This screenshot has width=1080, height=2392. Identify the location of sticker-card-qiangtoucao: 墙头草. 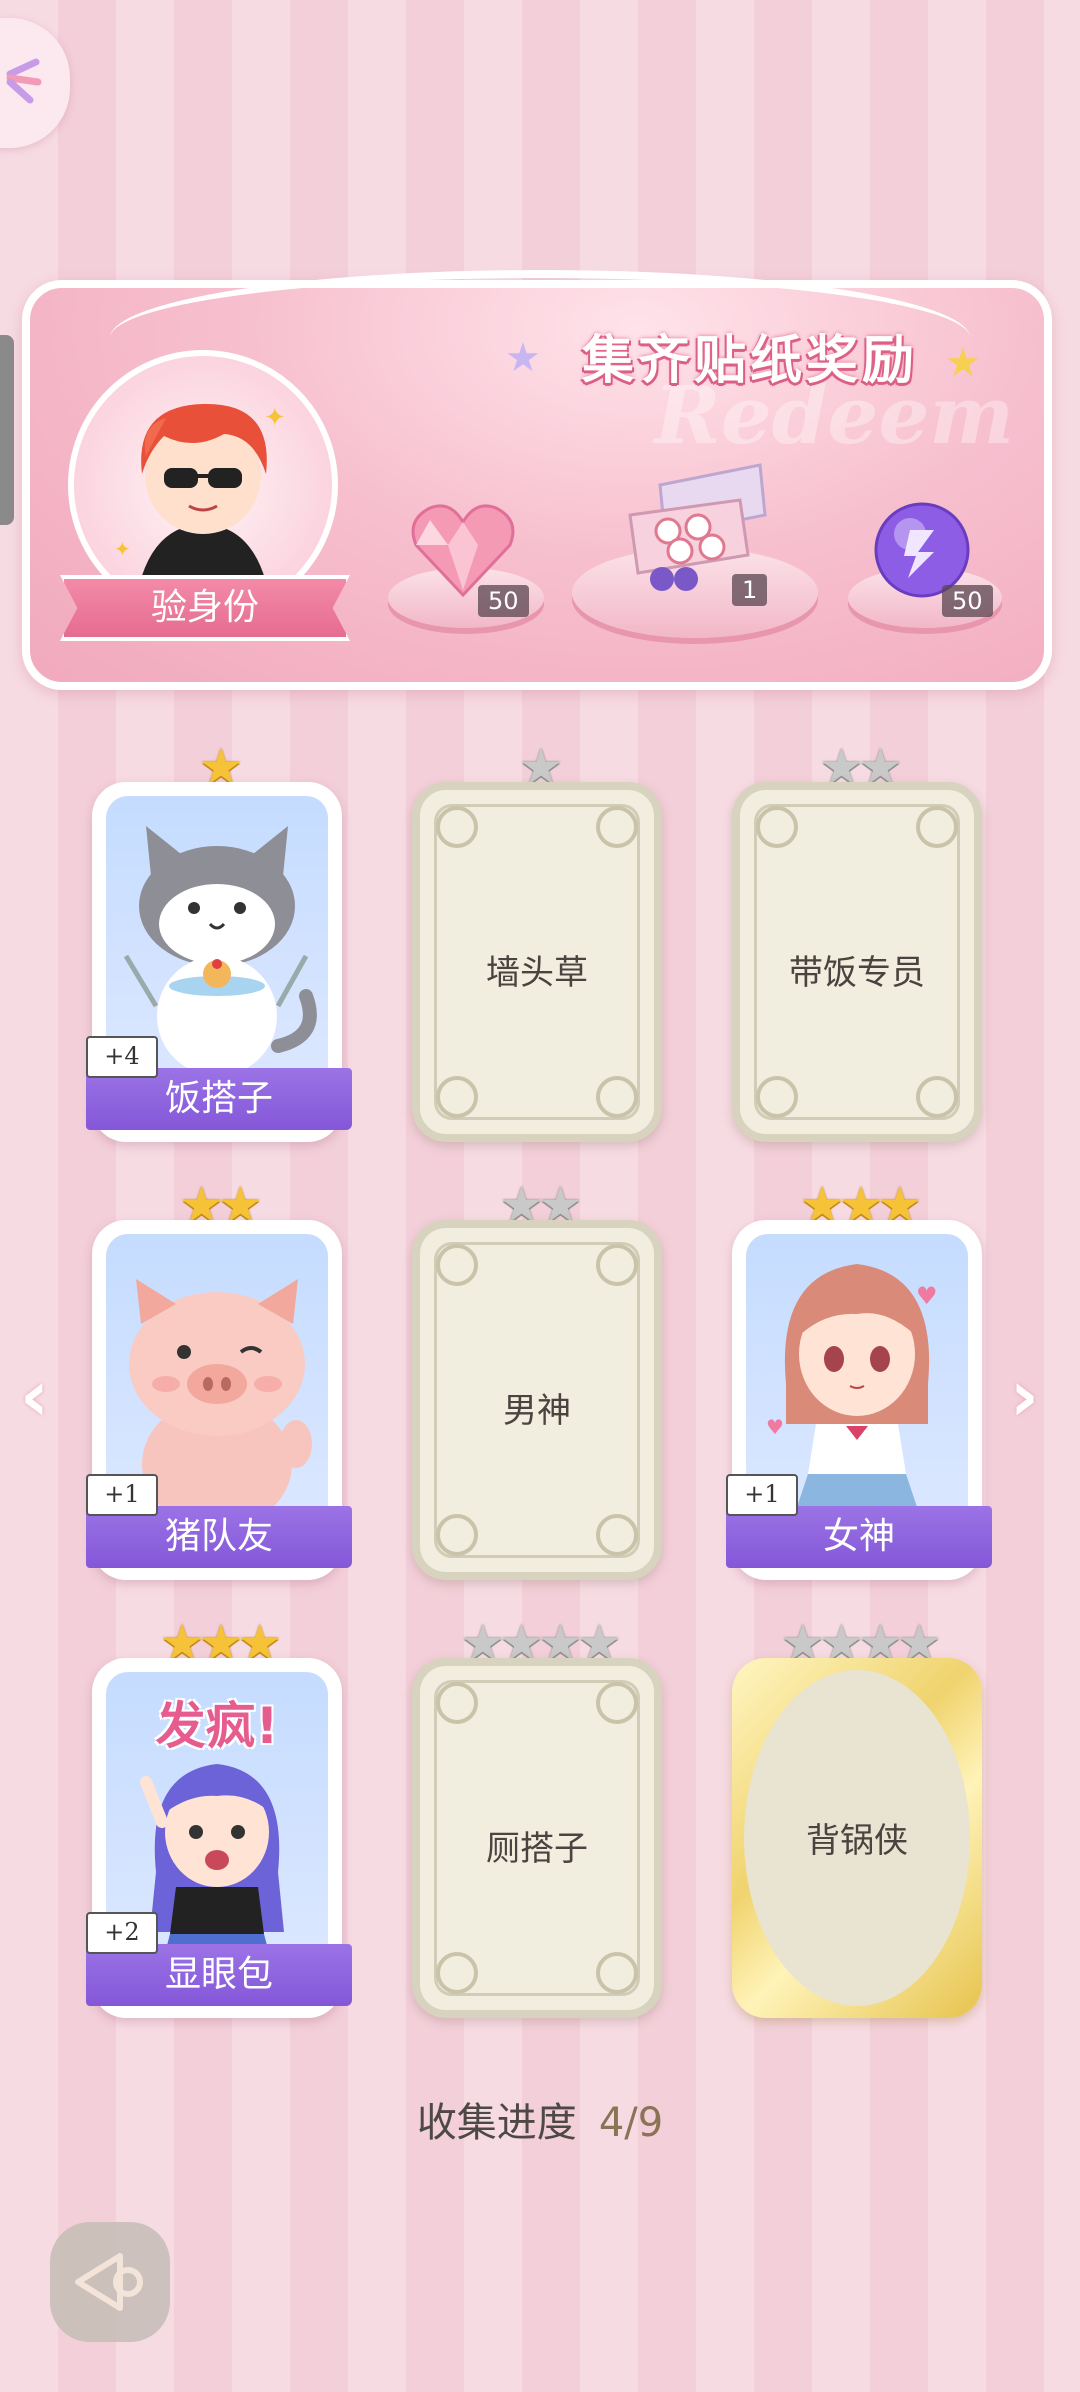
(537, 962).